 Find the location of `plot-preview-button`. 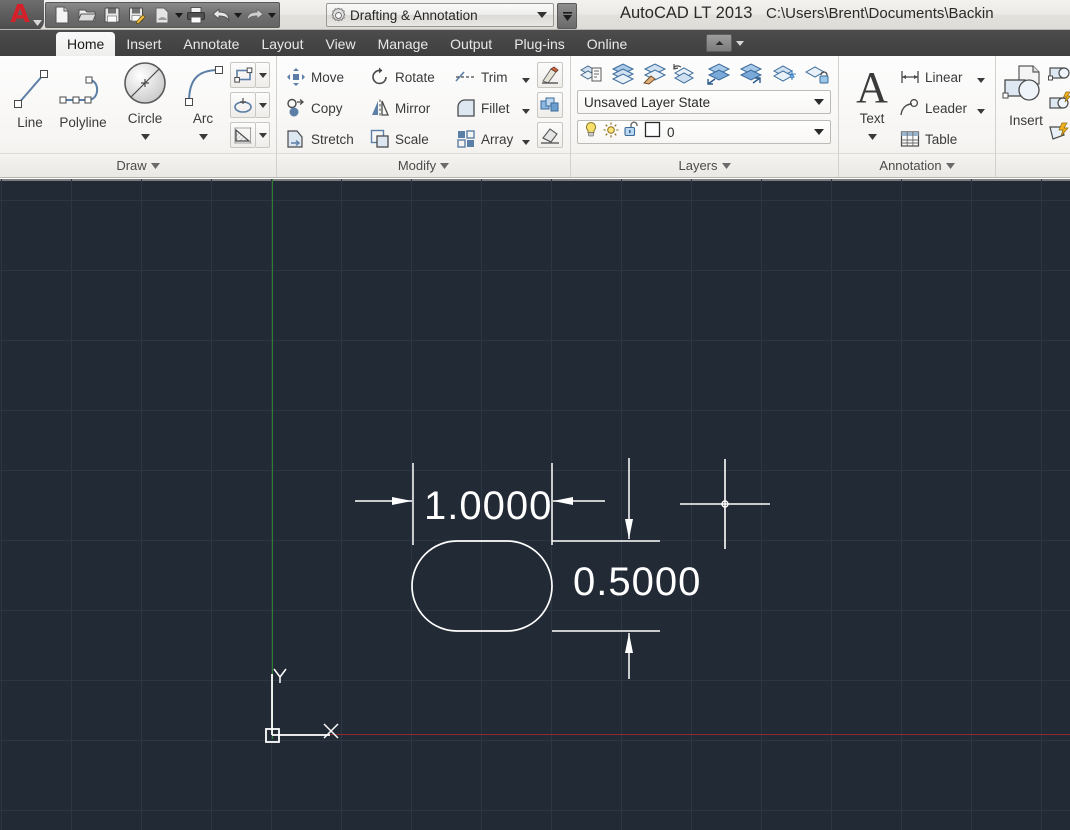

plot-preview-button is located at coordinates (161, 15).